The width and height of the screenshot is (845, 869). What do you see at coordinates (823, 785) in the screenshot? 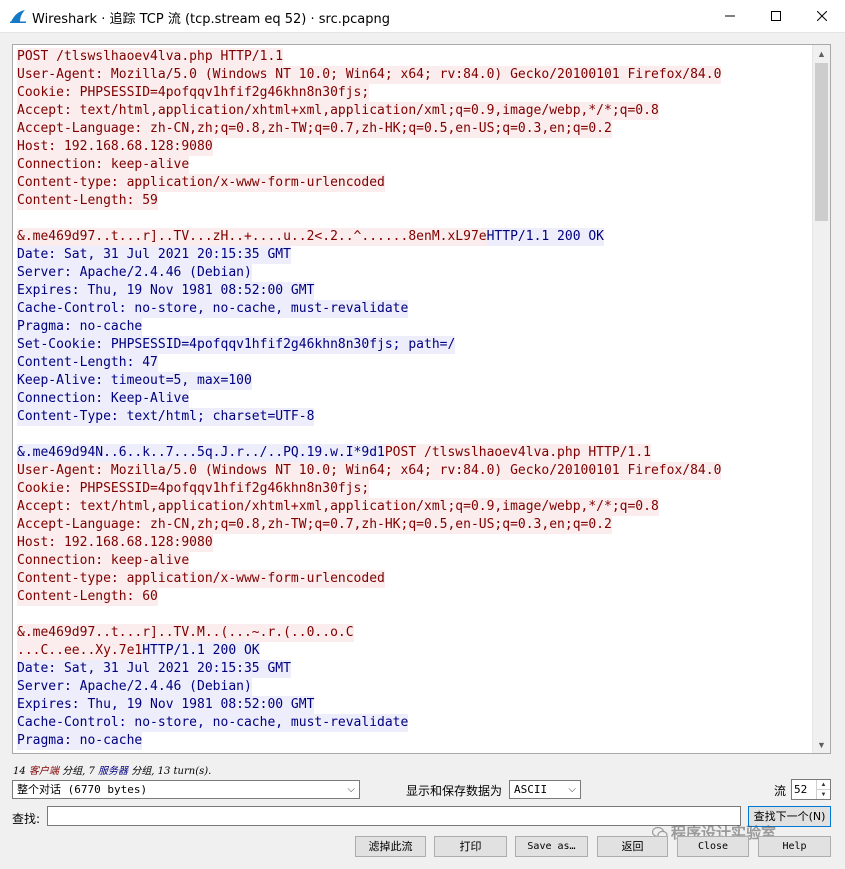
I see `spin-up-icon: ▲` at bounding box center [823, 785].